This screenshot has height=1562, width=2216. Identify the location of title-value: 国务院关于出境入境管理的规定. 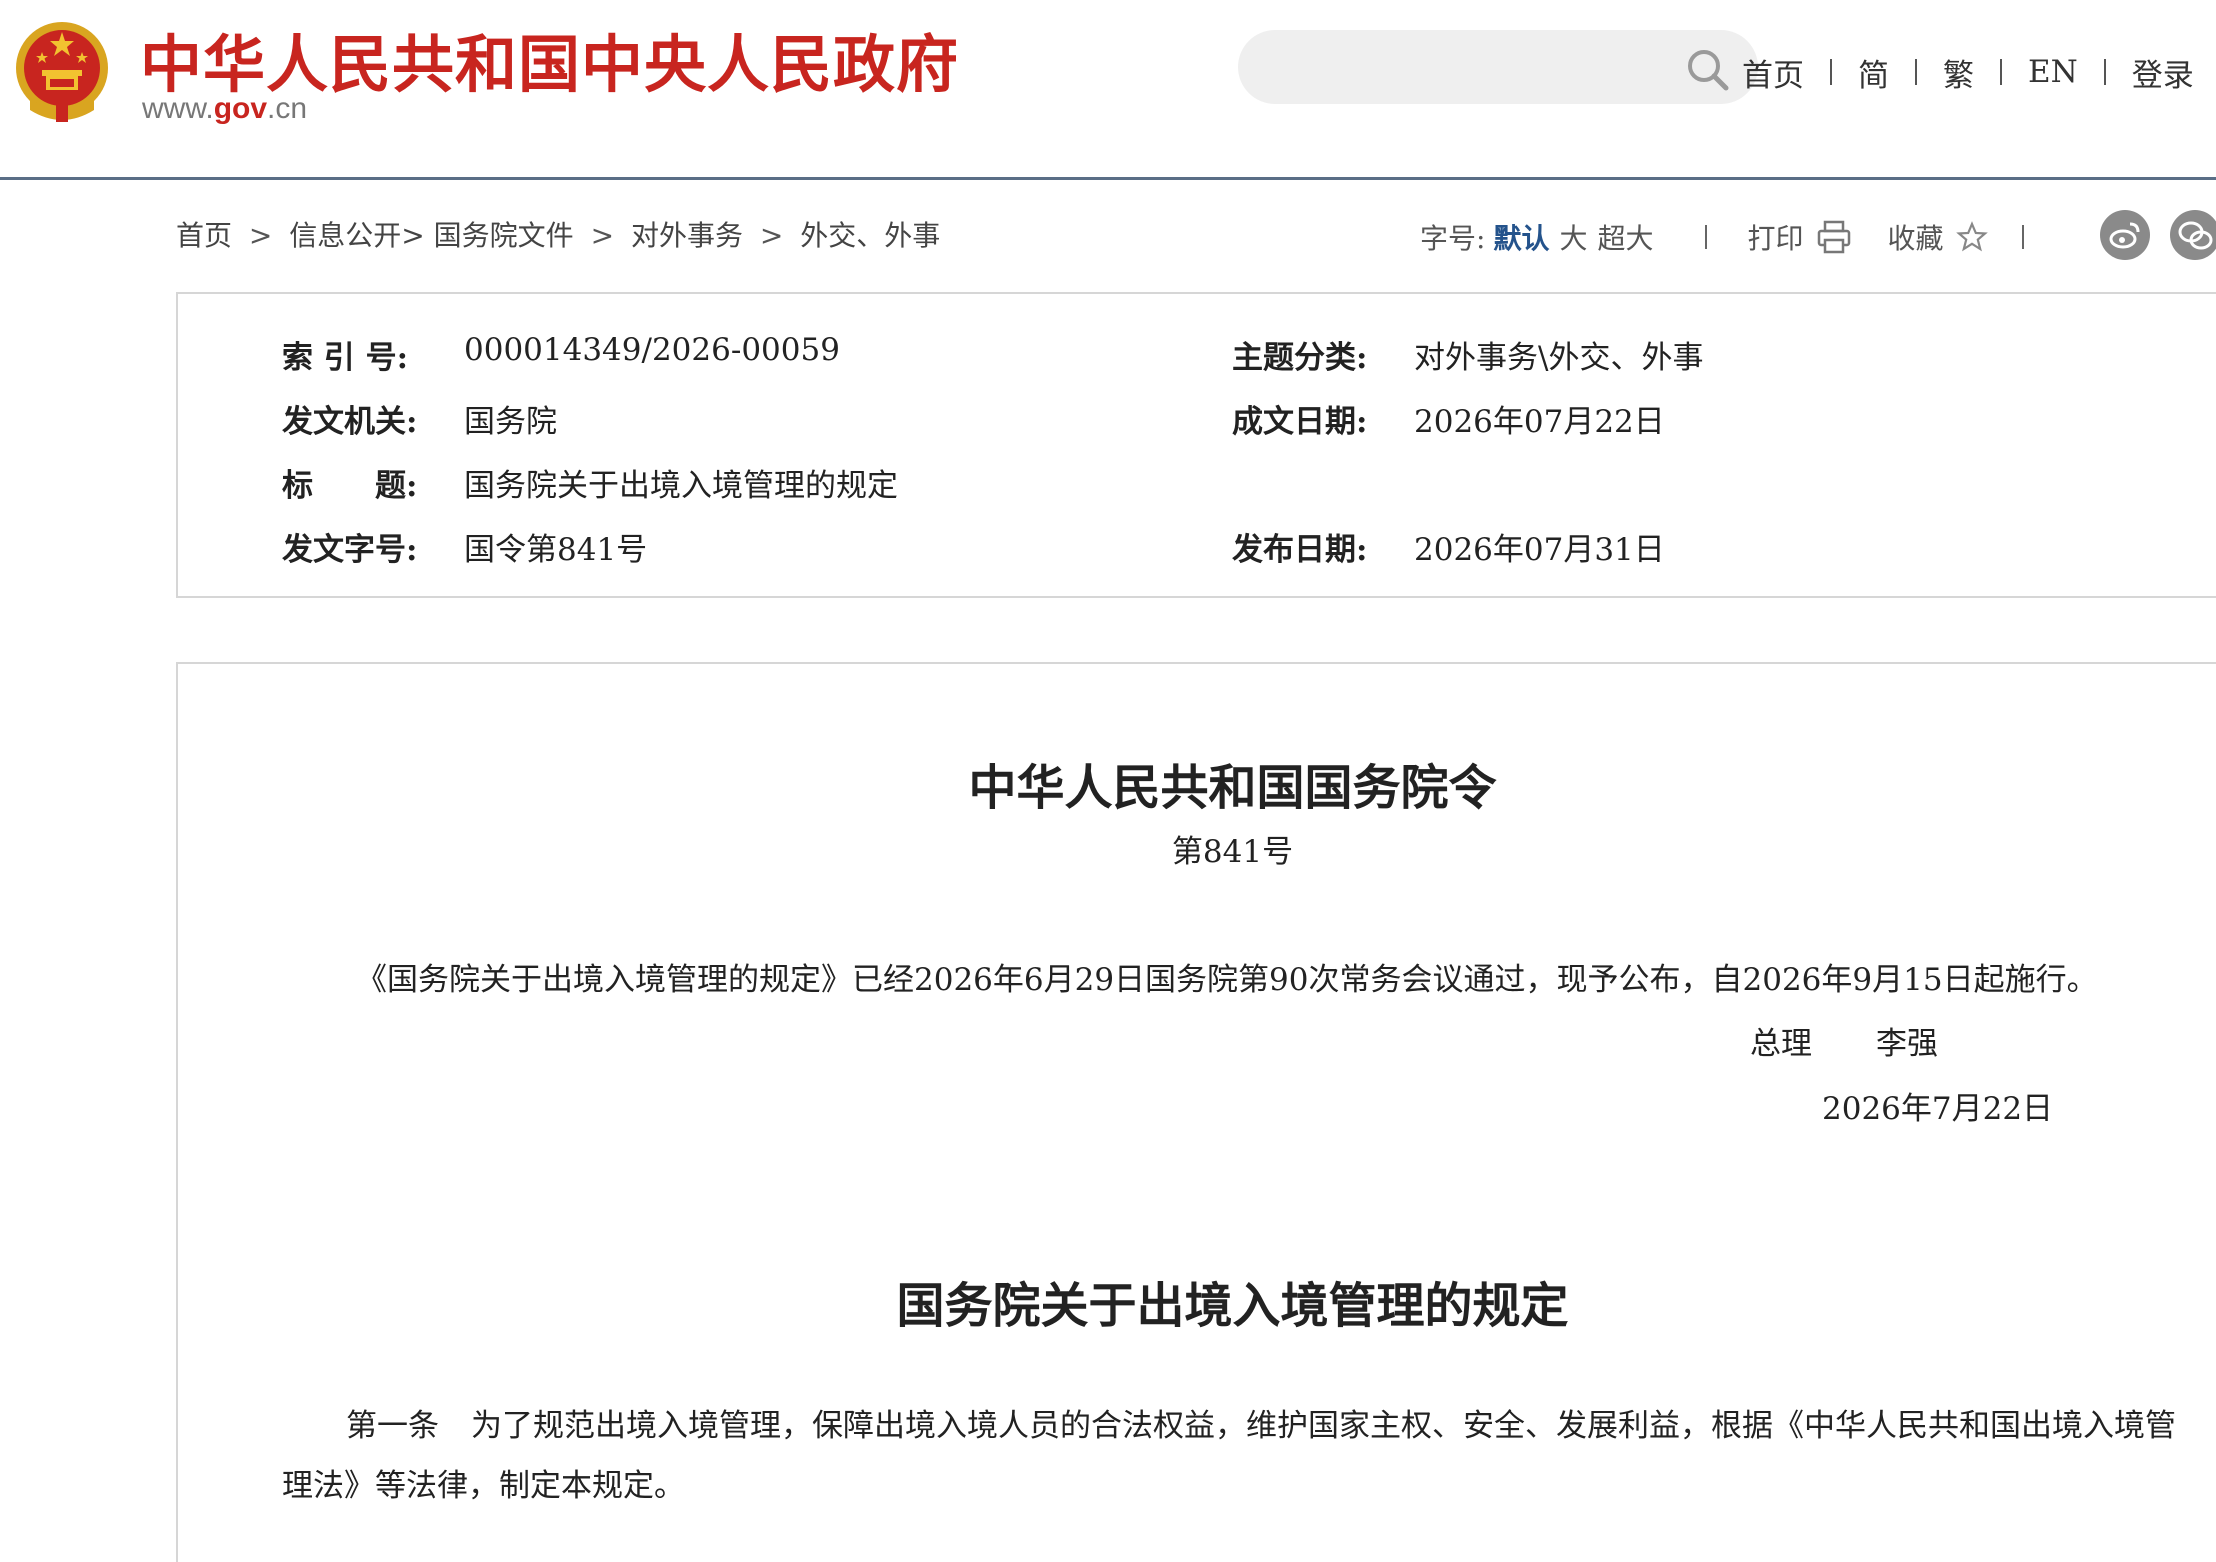
(681, 486).